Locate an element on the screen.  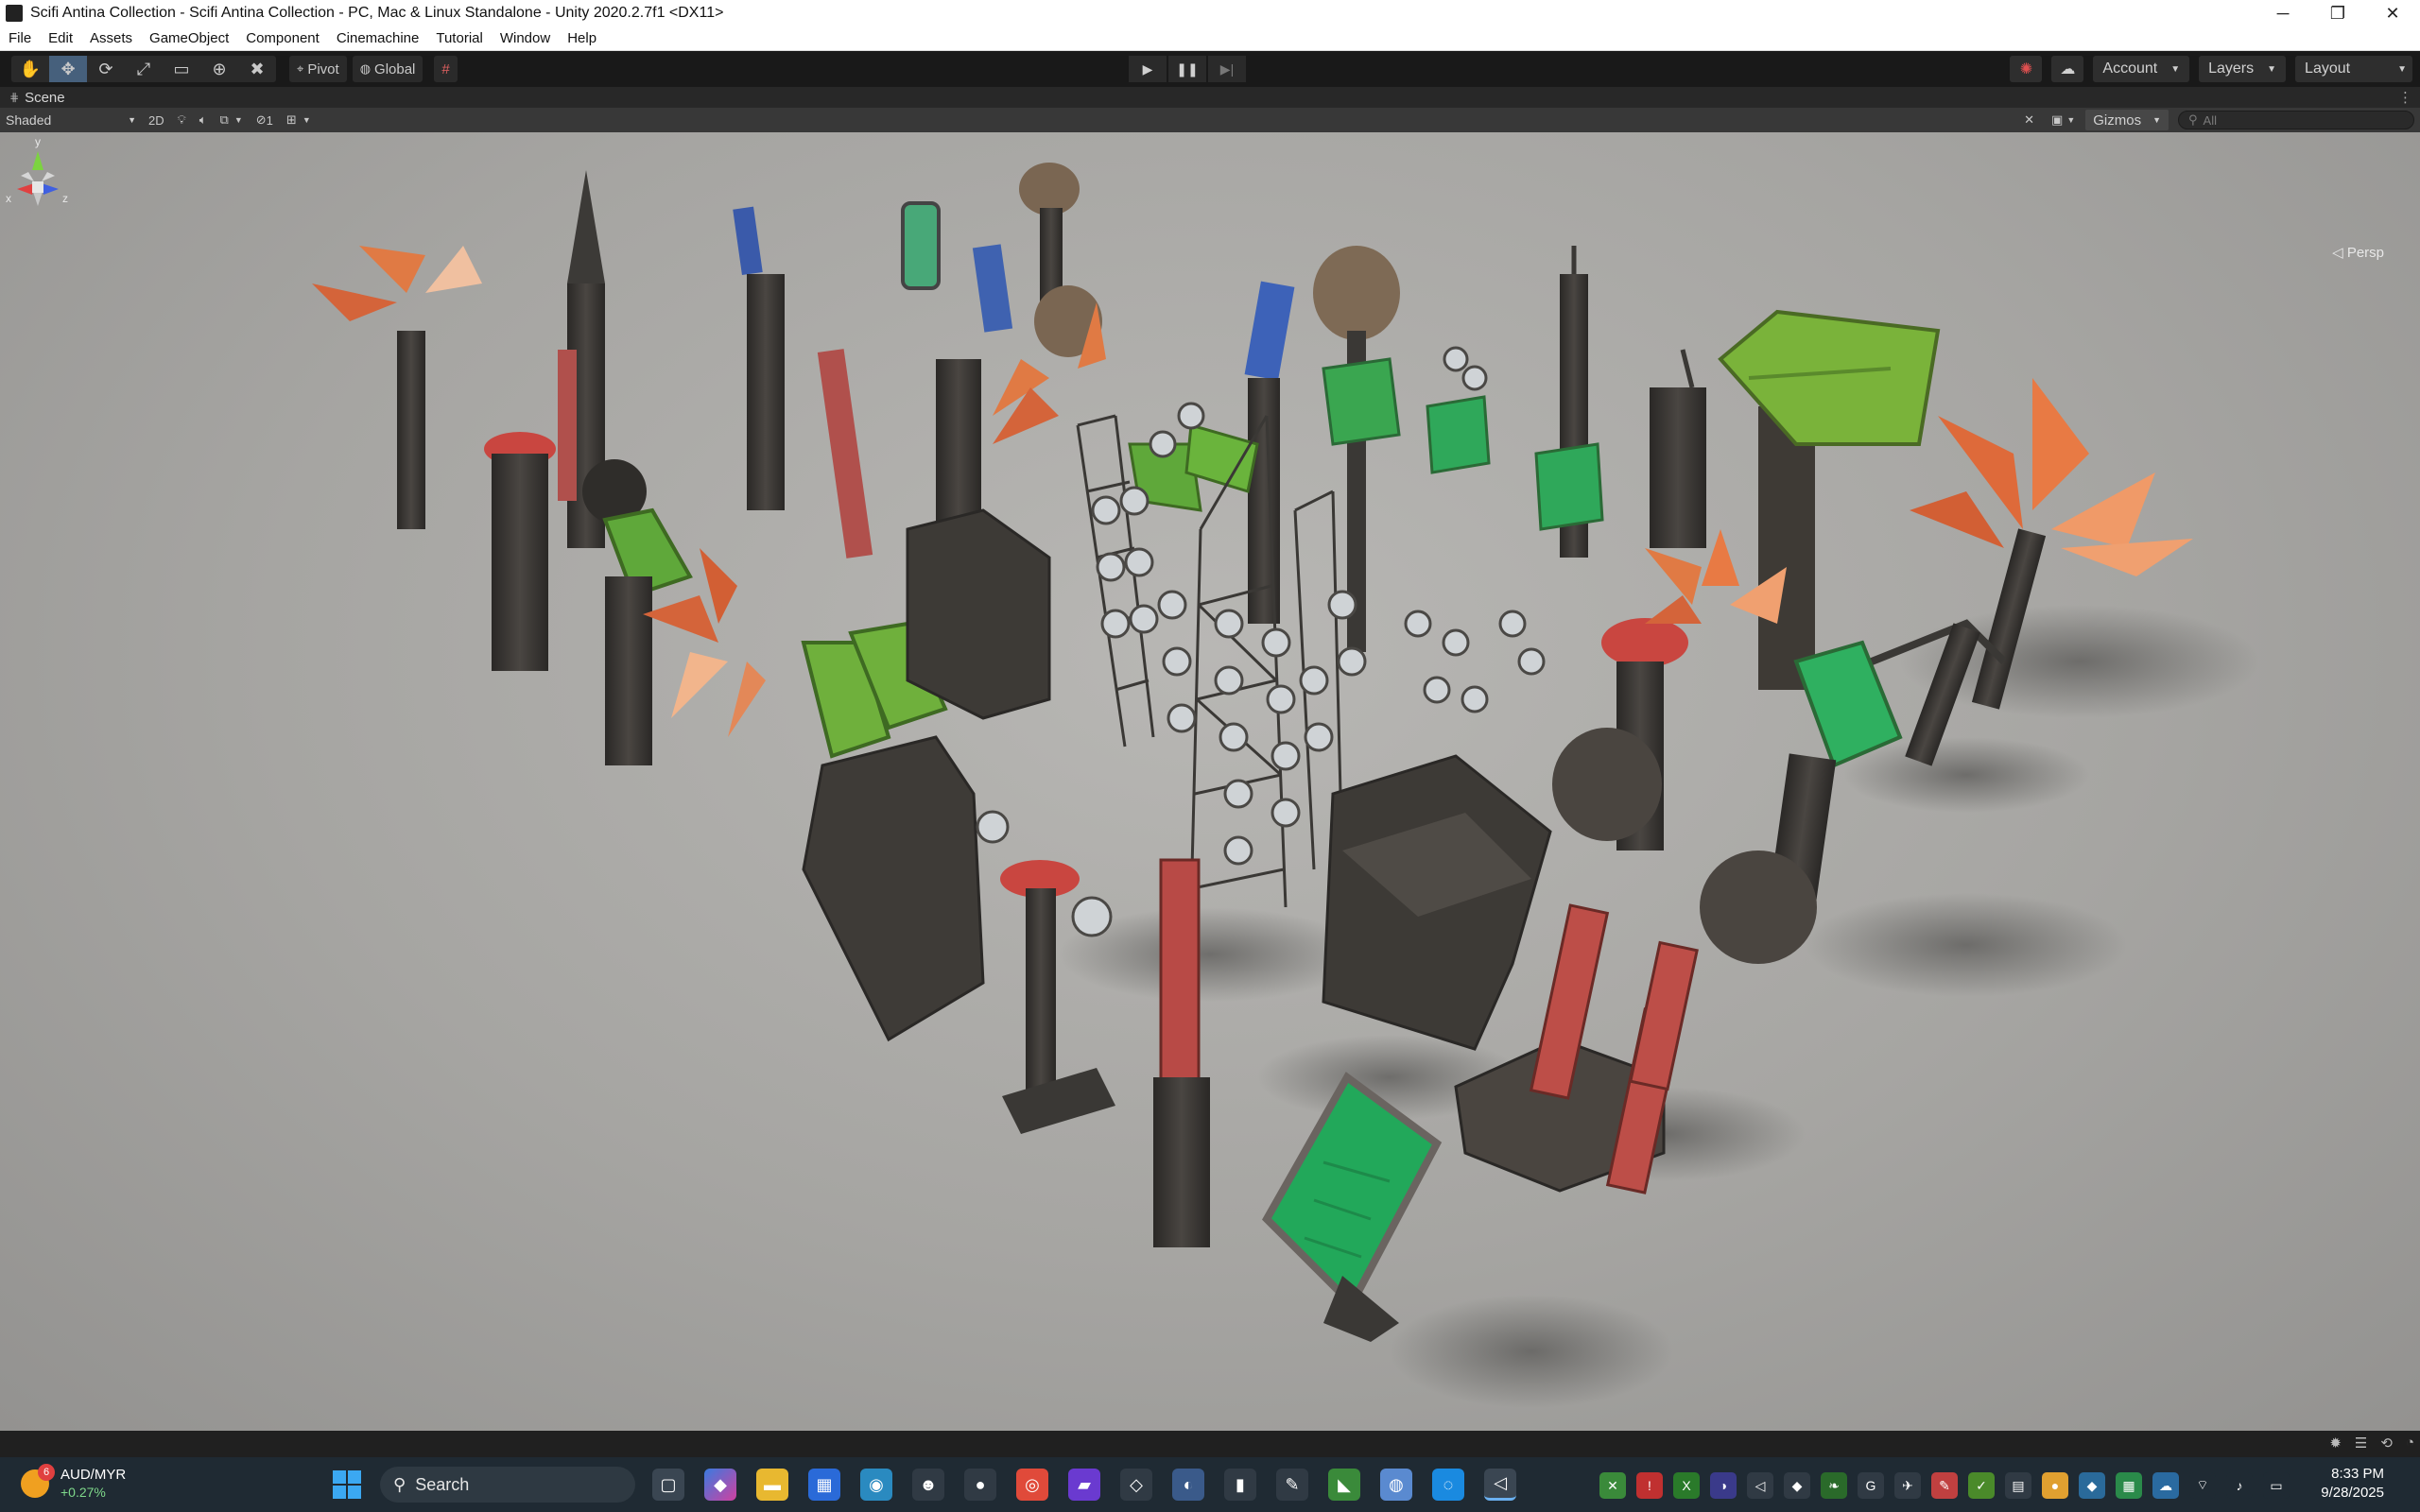
eye-slash-icon: ⊘ is located at coordinates (261, 119).